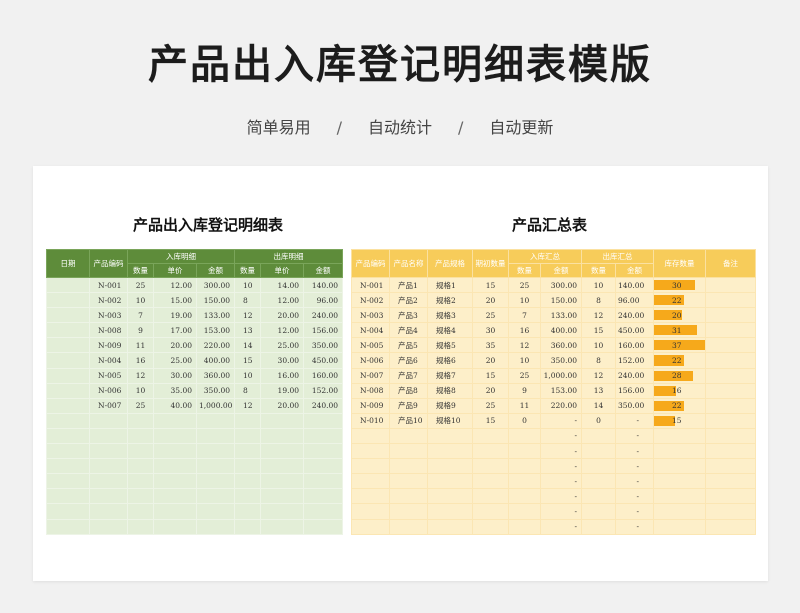  What do you see at coordinates (108, 345) in the screenshot?
I see `product-code-cell: N-009` at bounding box center [108, 345].